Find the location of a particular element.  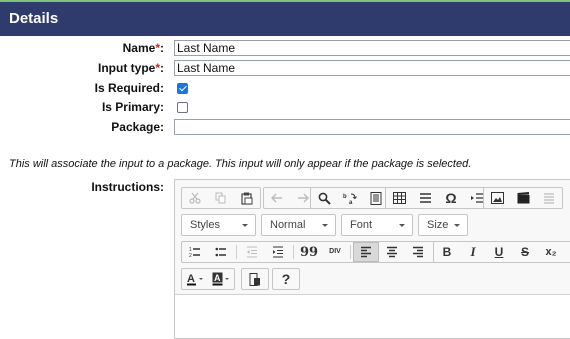

image-icon is located at coordinates (497, 198).